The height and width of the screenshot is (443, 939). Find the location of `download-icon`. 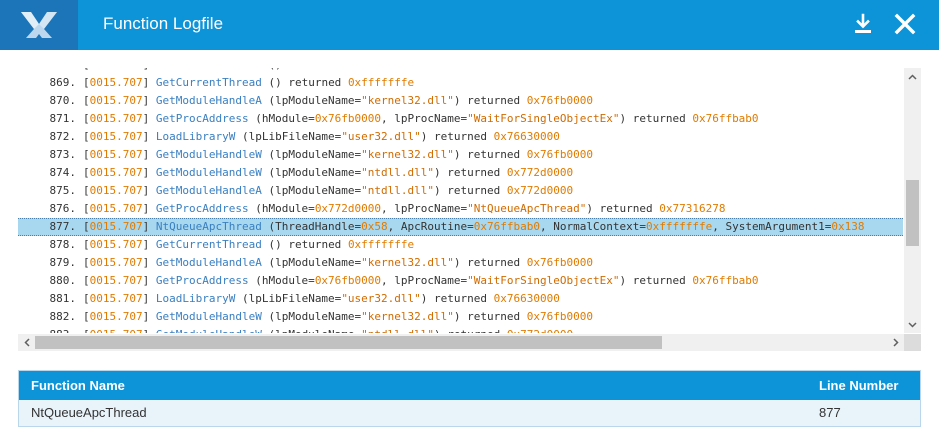

download-icon is located at coordinates (863, 23).